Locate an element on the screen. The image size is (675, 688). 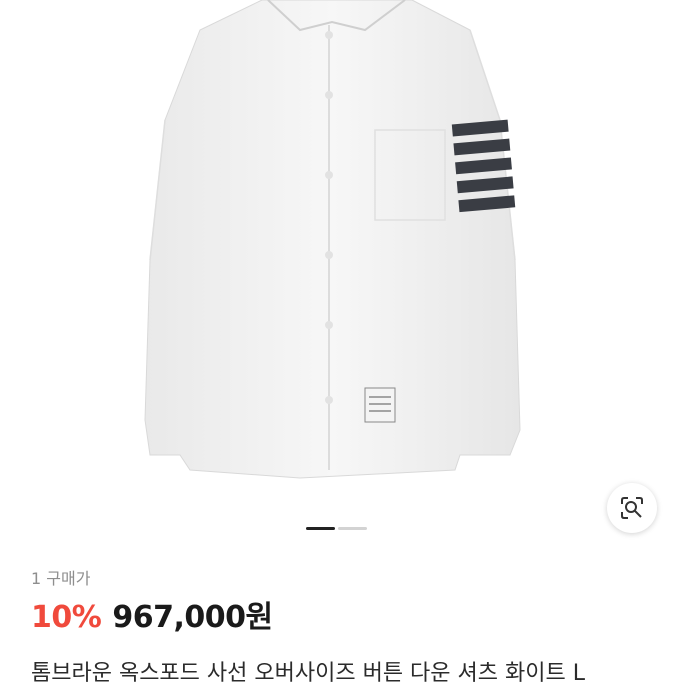
purchase-count: 1 구매가 is located at coordinates (61, 578).